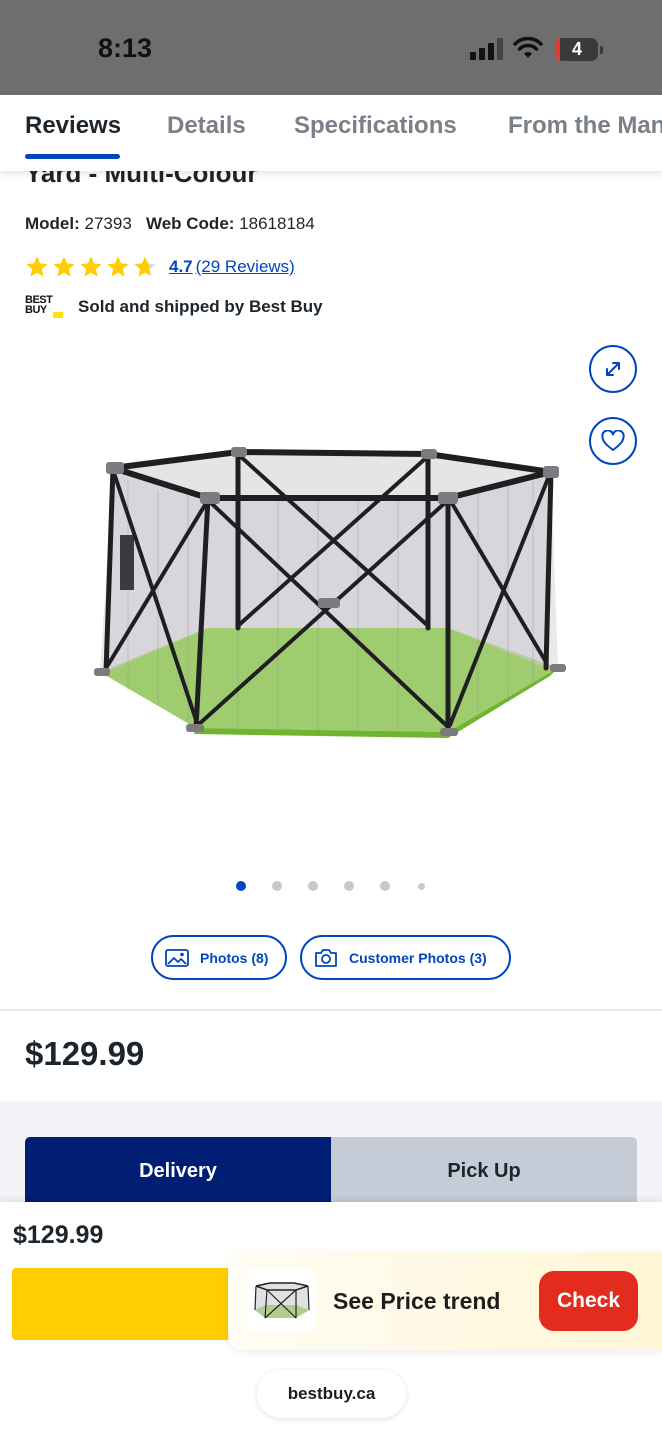  I want to click on delivery-tab: Delivery, so click(178, 1171).